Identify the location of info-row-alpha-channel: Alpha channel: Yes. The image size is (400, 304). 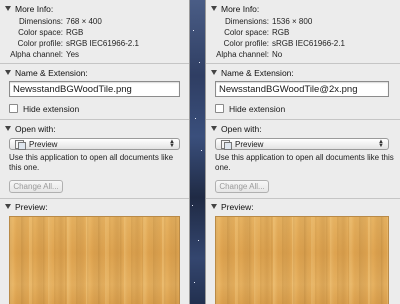
(94, 55).